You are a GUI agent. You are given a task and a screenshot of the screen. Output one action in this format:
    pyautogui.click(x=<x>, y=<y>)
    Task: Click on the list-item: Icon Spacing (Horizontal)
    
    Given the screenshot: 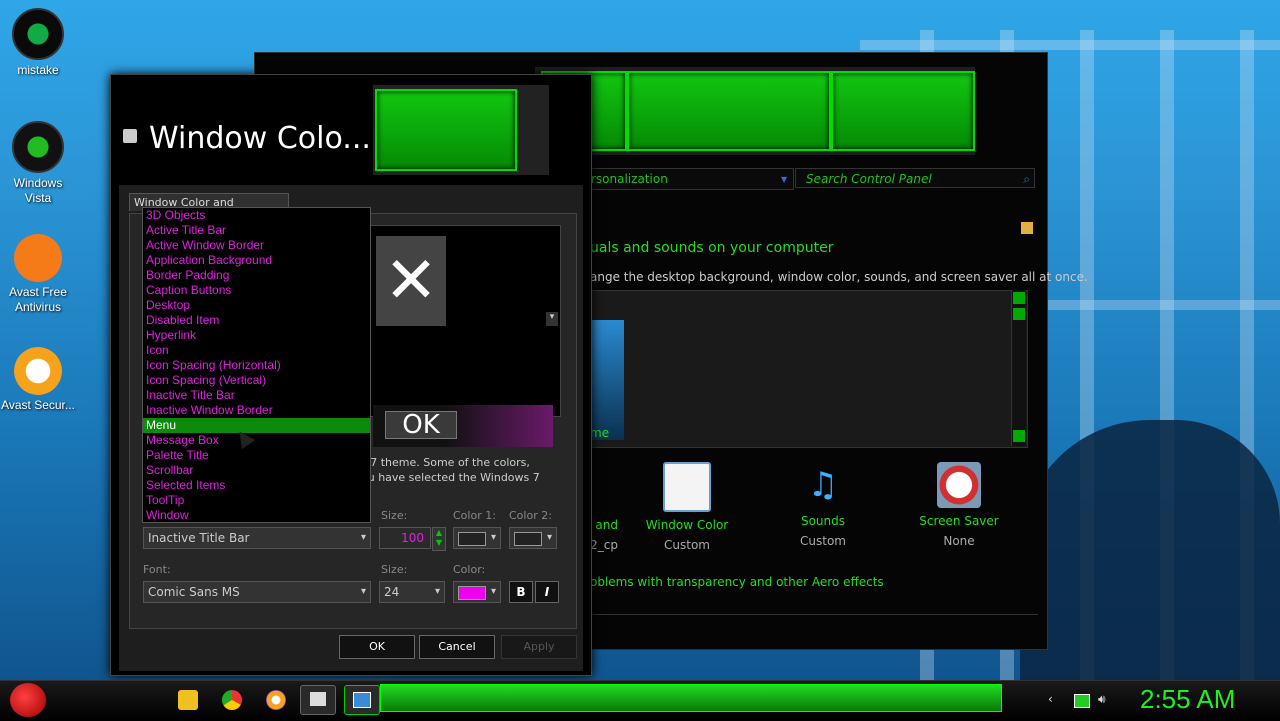 What is the action you would take?
    pyautogui.click(x=256, y=365)
    